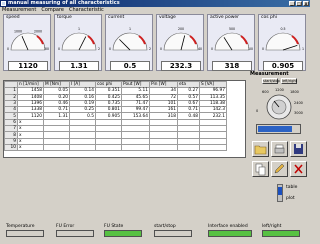 This screenshot has height=244, width=320. What do you see at coordinates (11, 147) in the screenshot?
I see `row-number: 10` at bounding box center [11, 147].